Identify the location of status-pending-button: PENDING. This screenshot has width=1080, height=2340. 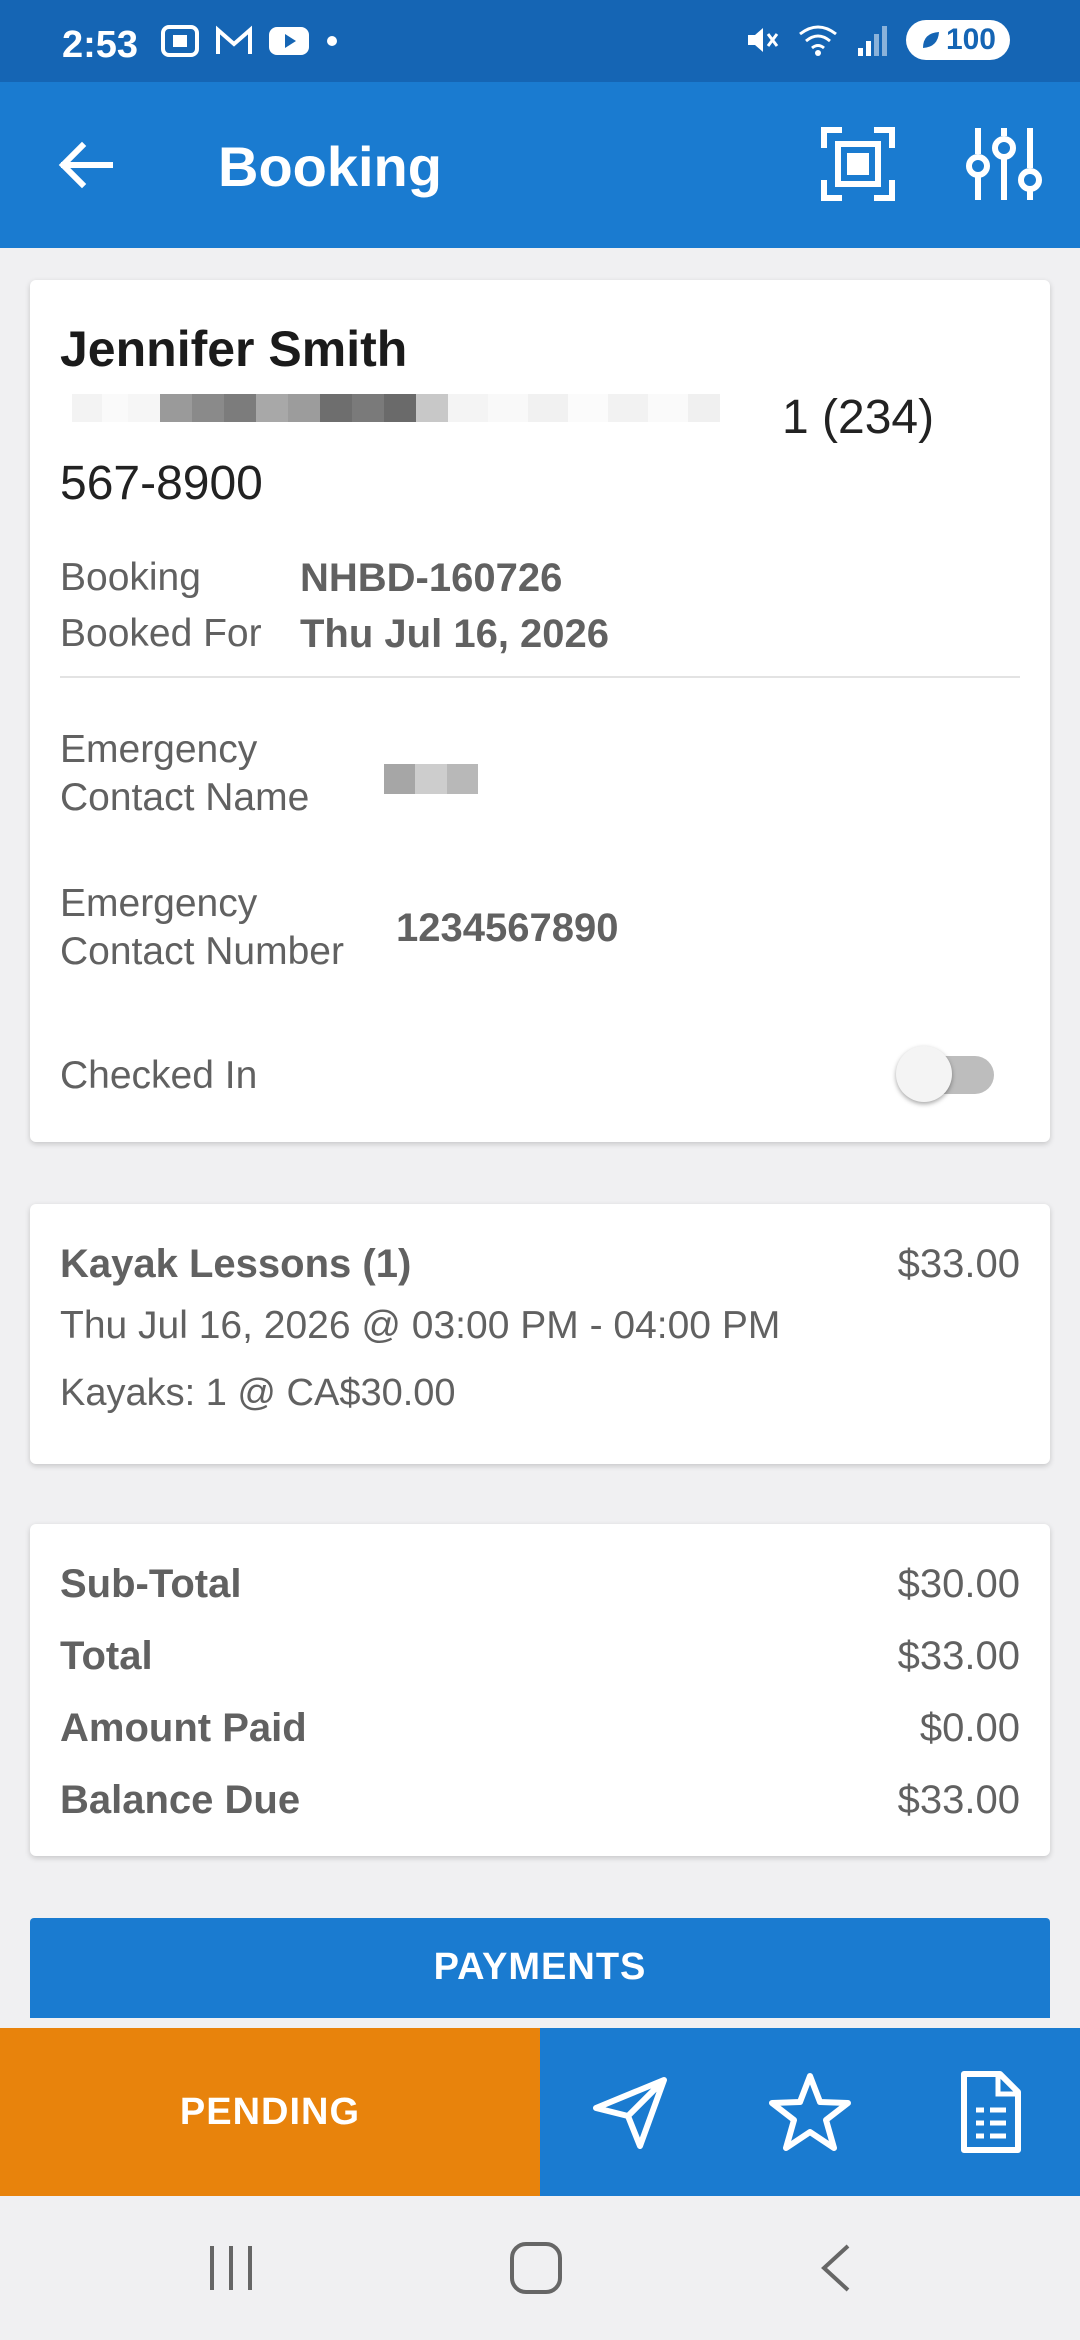
(270, 2112).